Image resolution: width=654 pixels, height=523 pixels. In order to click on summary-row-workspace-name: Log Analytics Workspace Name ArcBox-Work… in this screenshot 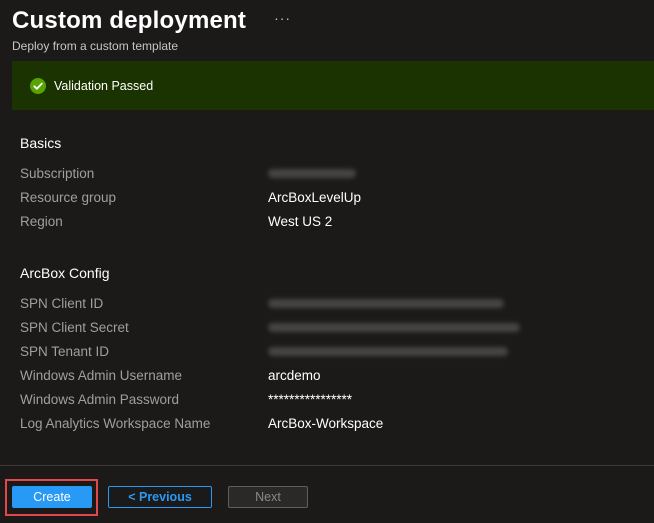, I will do `click(330, 423)`.